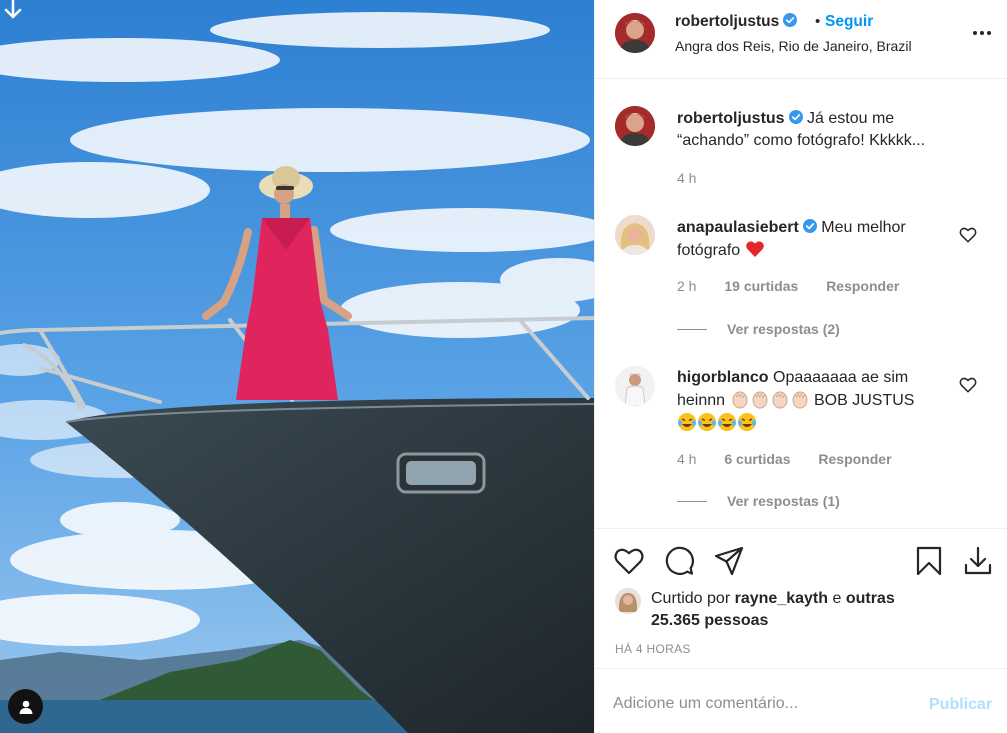 The height and width of the screenshot is (733, 1007). Describe the element at coordinates (960, 705) in the screenshot. I see `publish-button: Publicar` at that location.